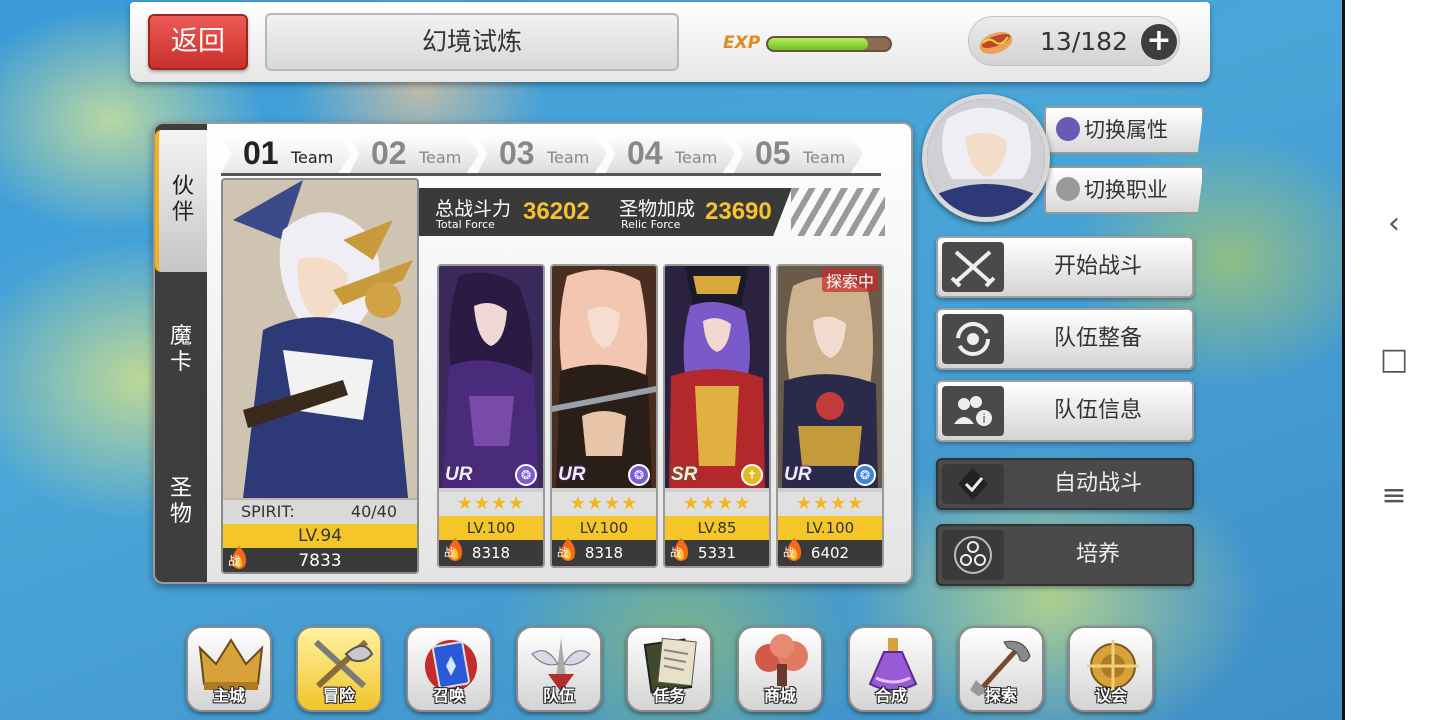 The image size is (1440, 720). I want to click on switch-attribute-button: 切换属性, so click(1124, 130).